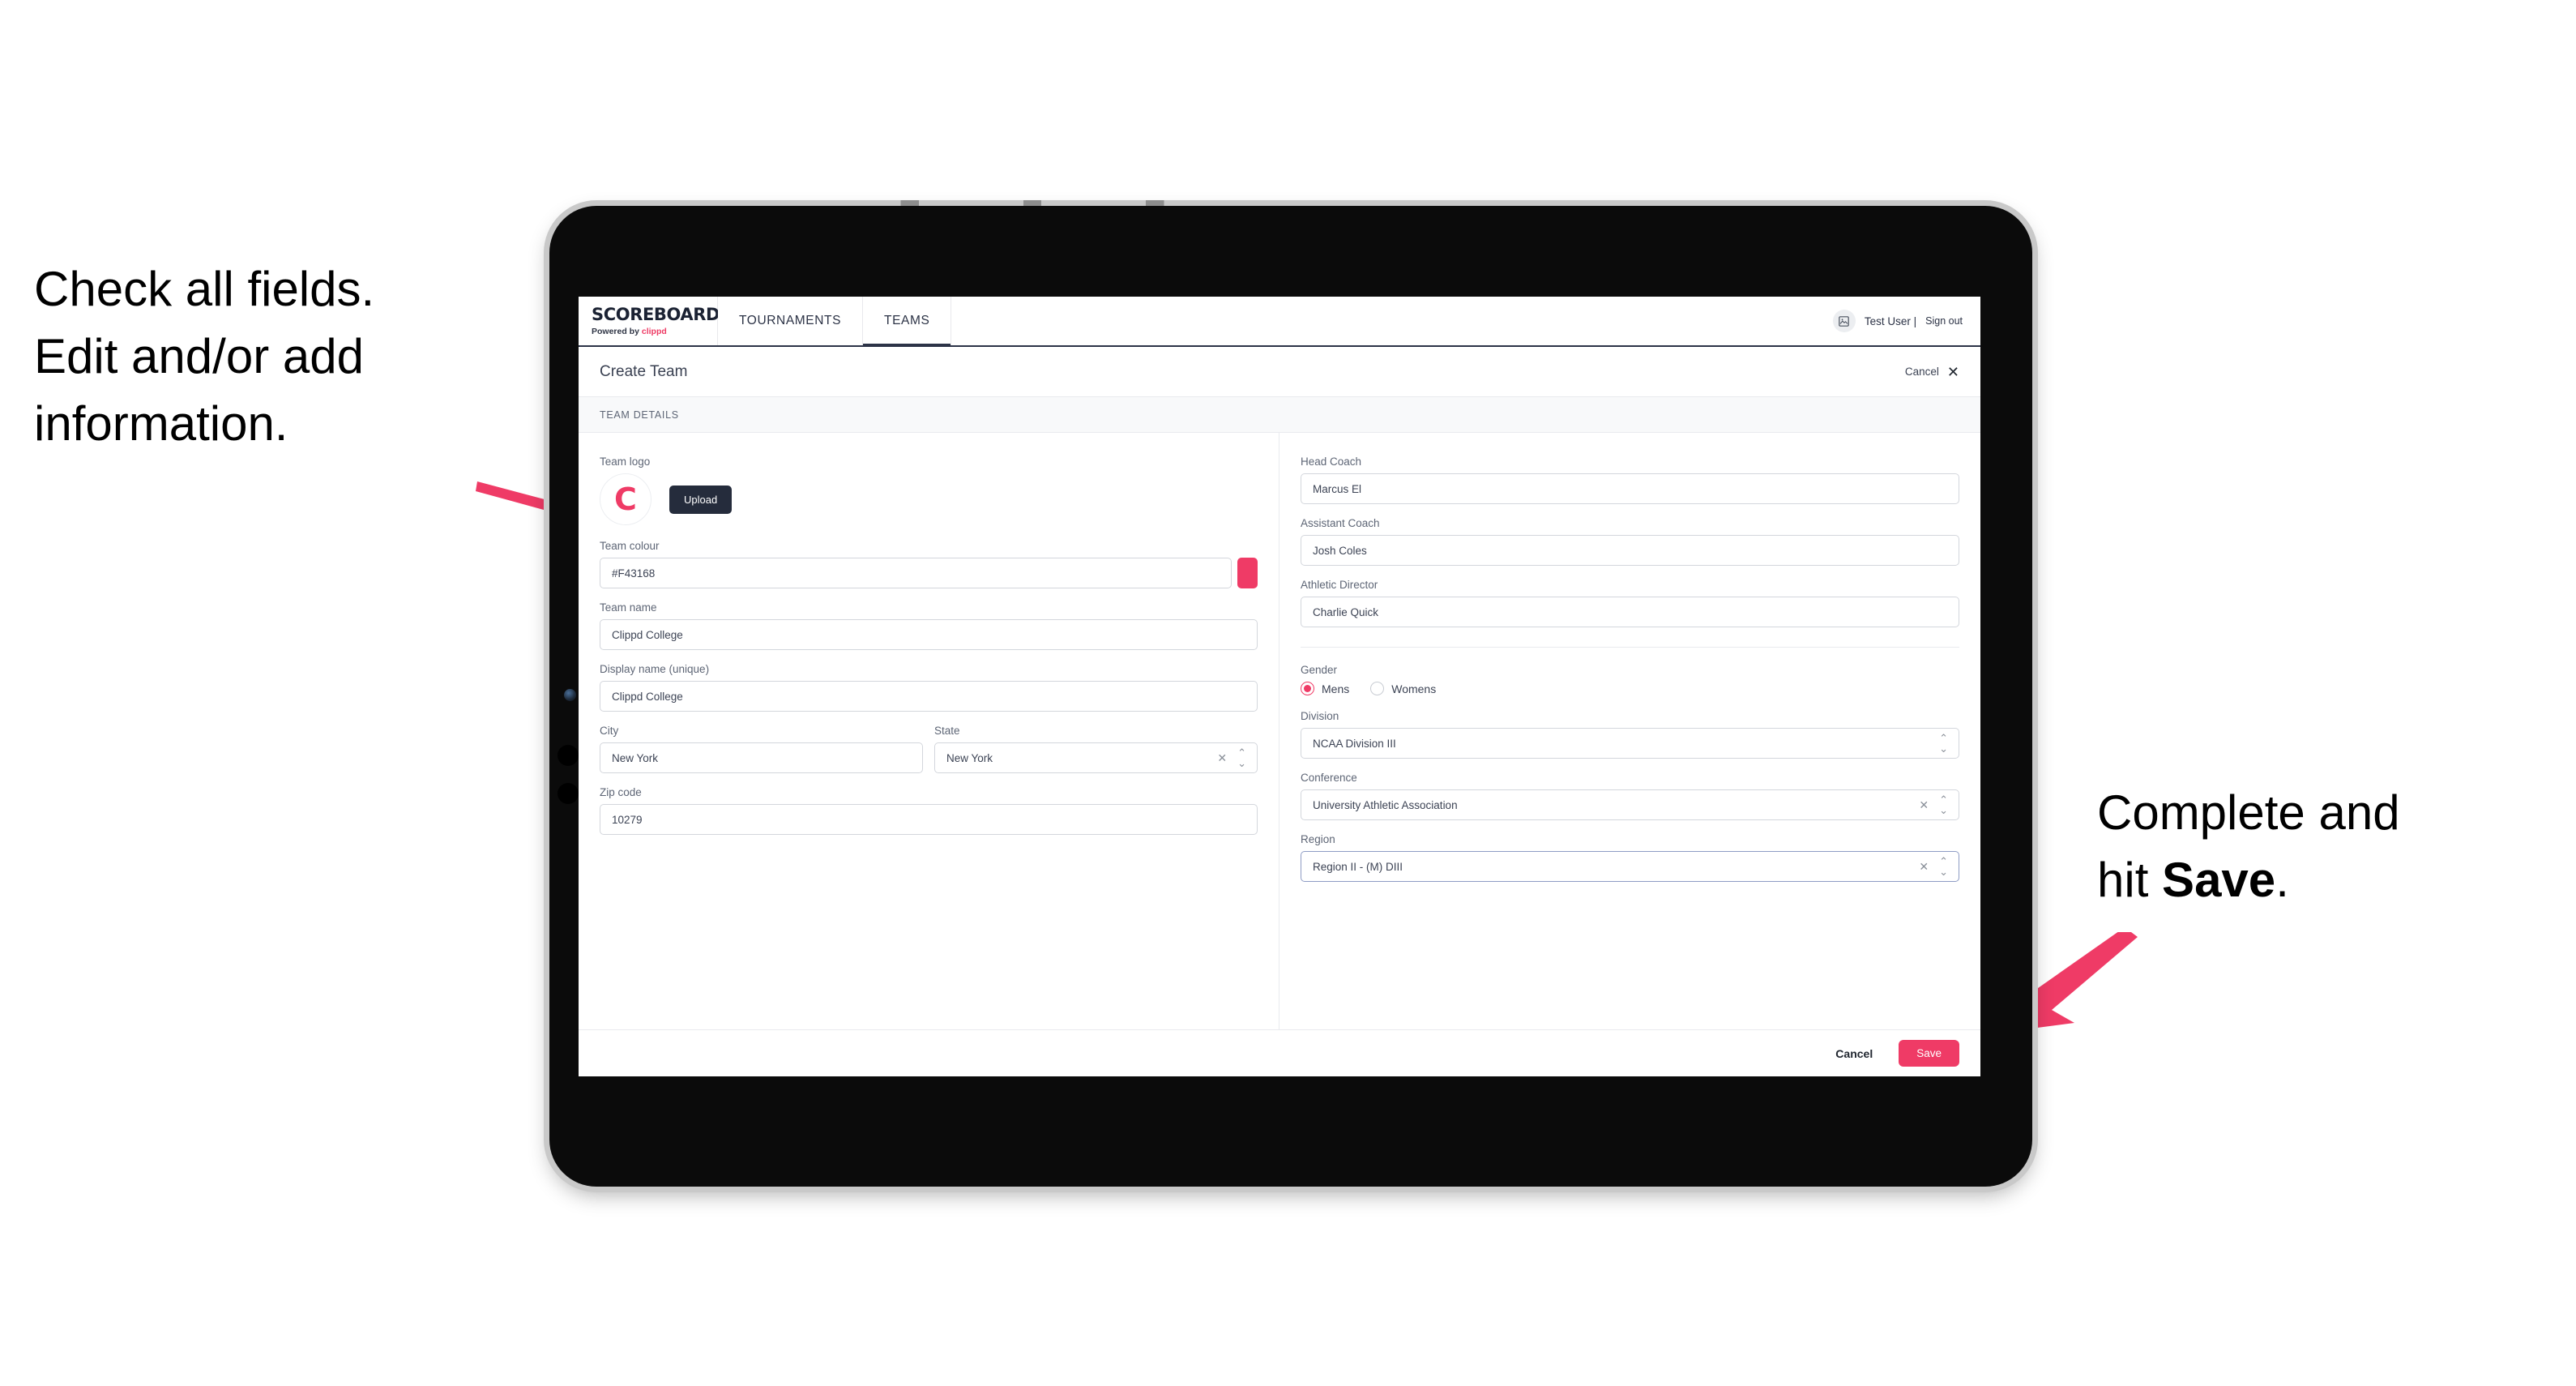  What do you see at coordinates (1096, 757) in the screenshot?
I see `state-select: New York ✕ ⌃ ⌄` at bounding box center [1096, 757].